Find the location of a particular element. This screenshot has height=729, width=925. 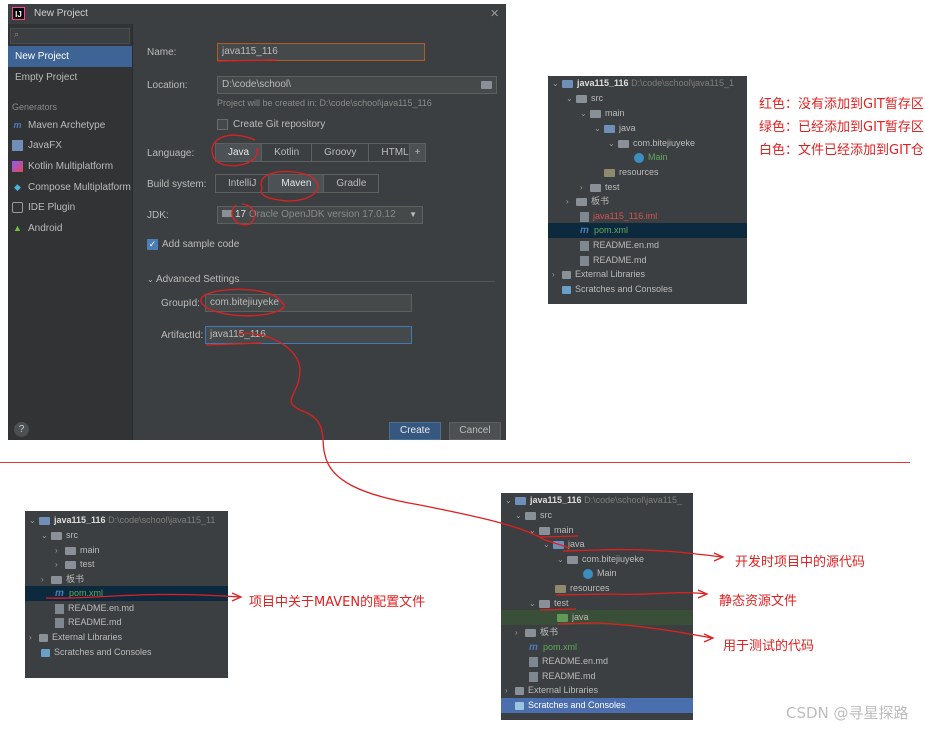

underline-test is located at coordinates (558, 609).